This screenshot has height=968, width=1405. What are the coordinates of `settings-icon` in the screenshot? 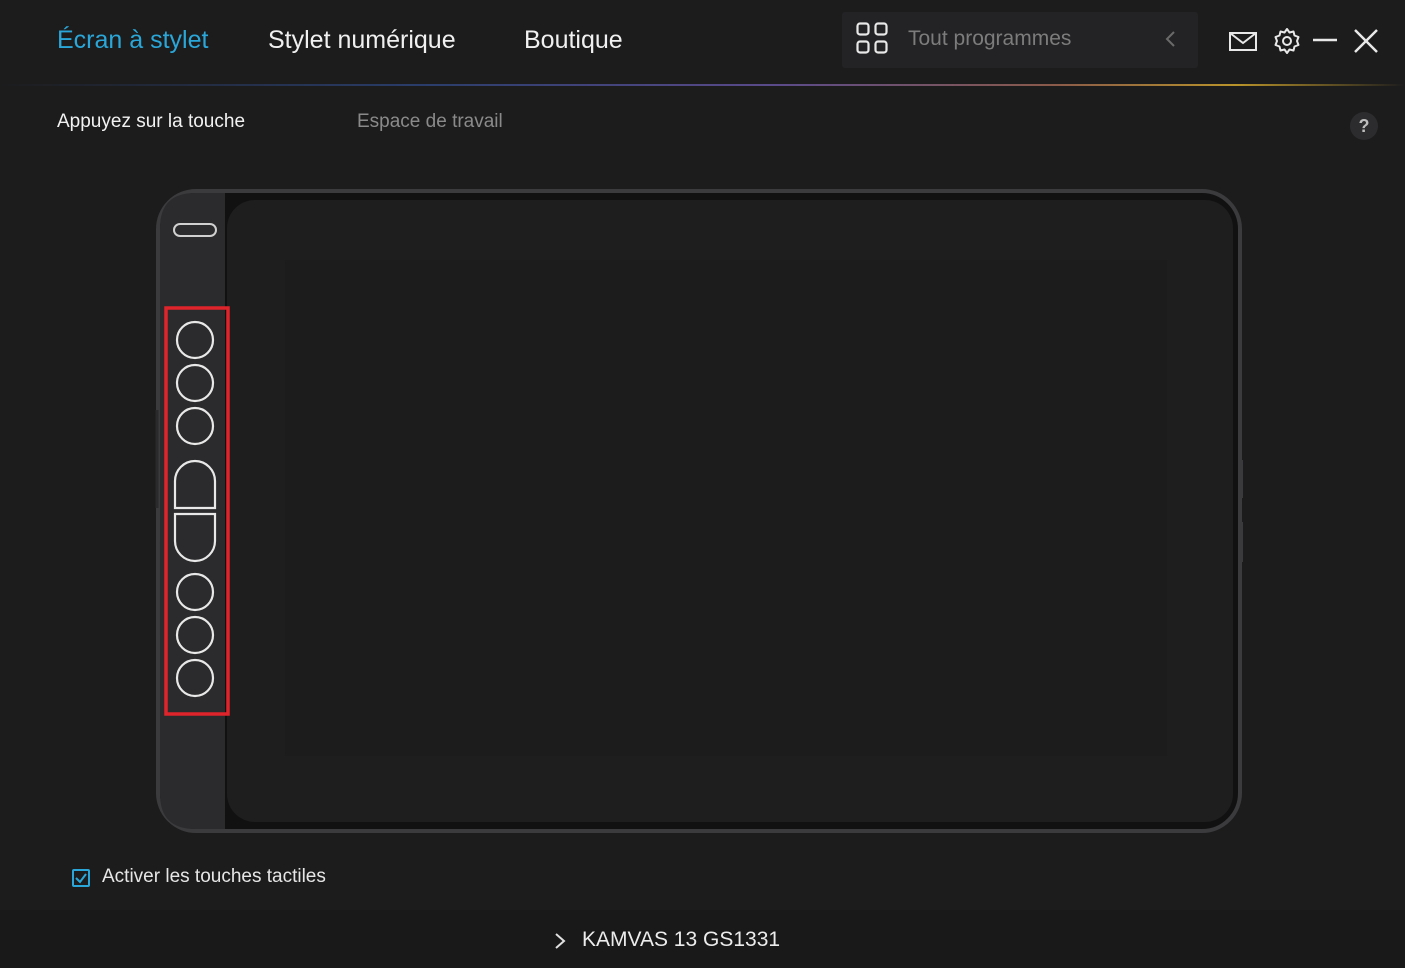 It's located at (1287, 41).